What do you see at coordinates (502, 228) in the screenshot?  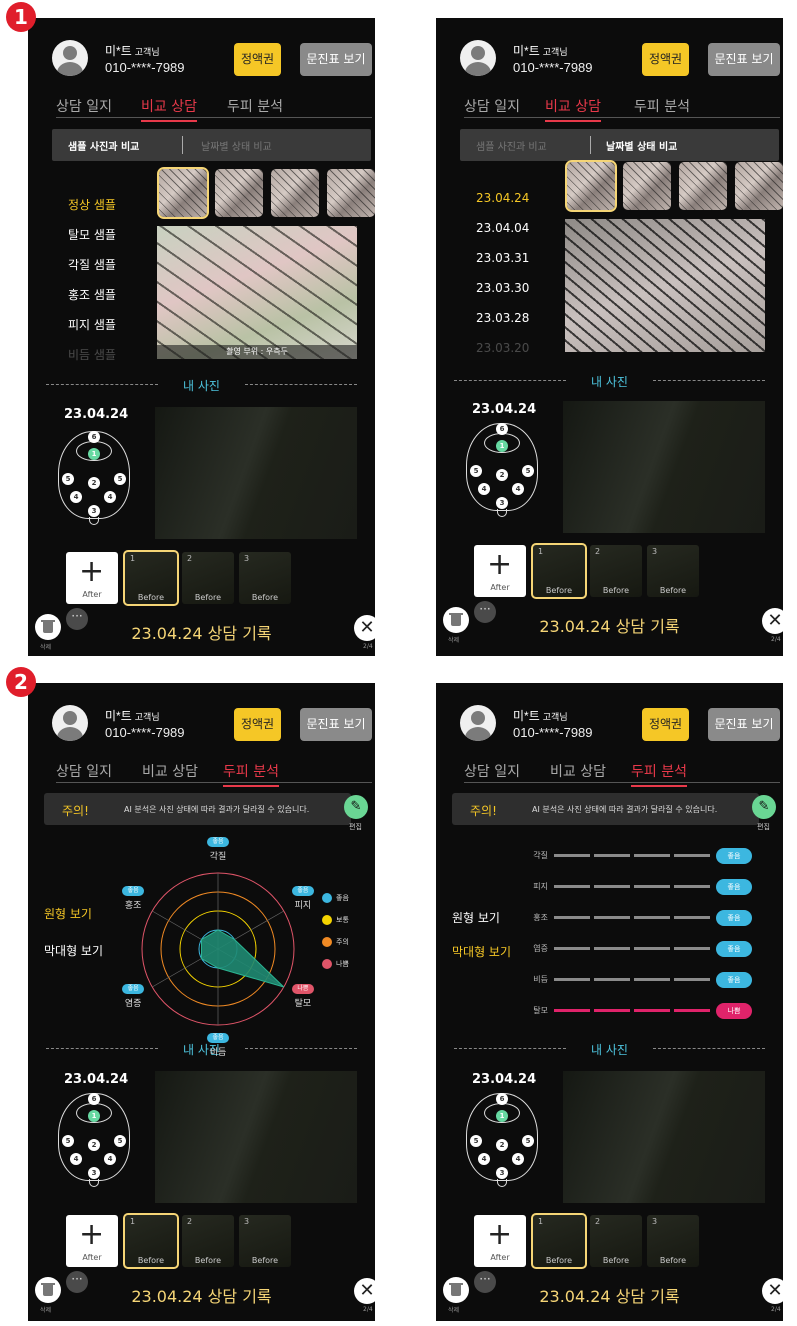 I see `date-item: 23.04.04` at bounding box center [502, 228].